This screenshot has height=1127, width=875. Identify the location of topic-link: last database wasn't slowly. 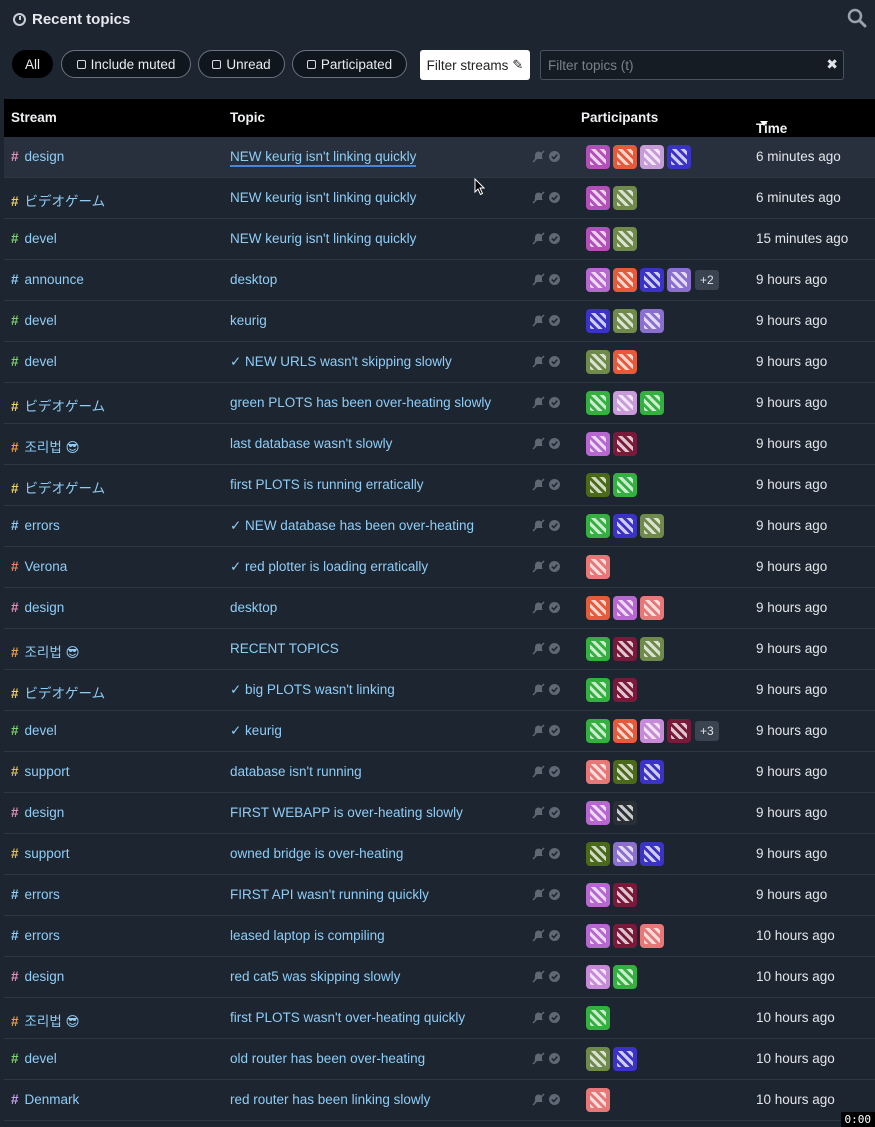
(311, 443).